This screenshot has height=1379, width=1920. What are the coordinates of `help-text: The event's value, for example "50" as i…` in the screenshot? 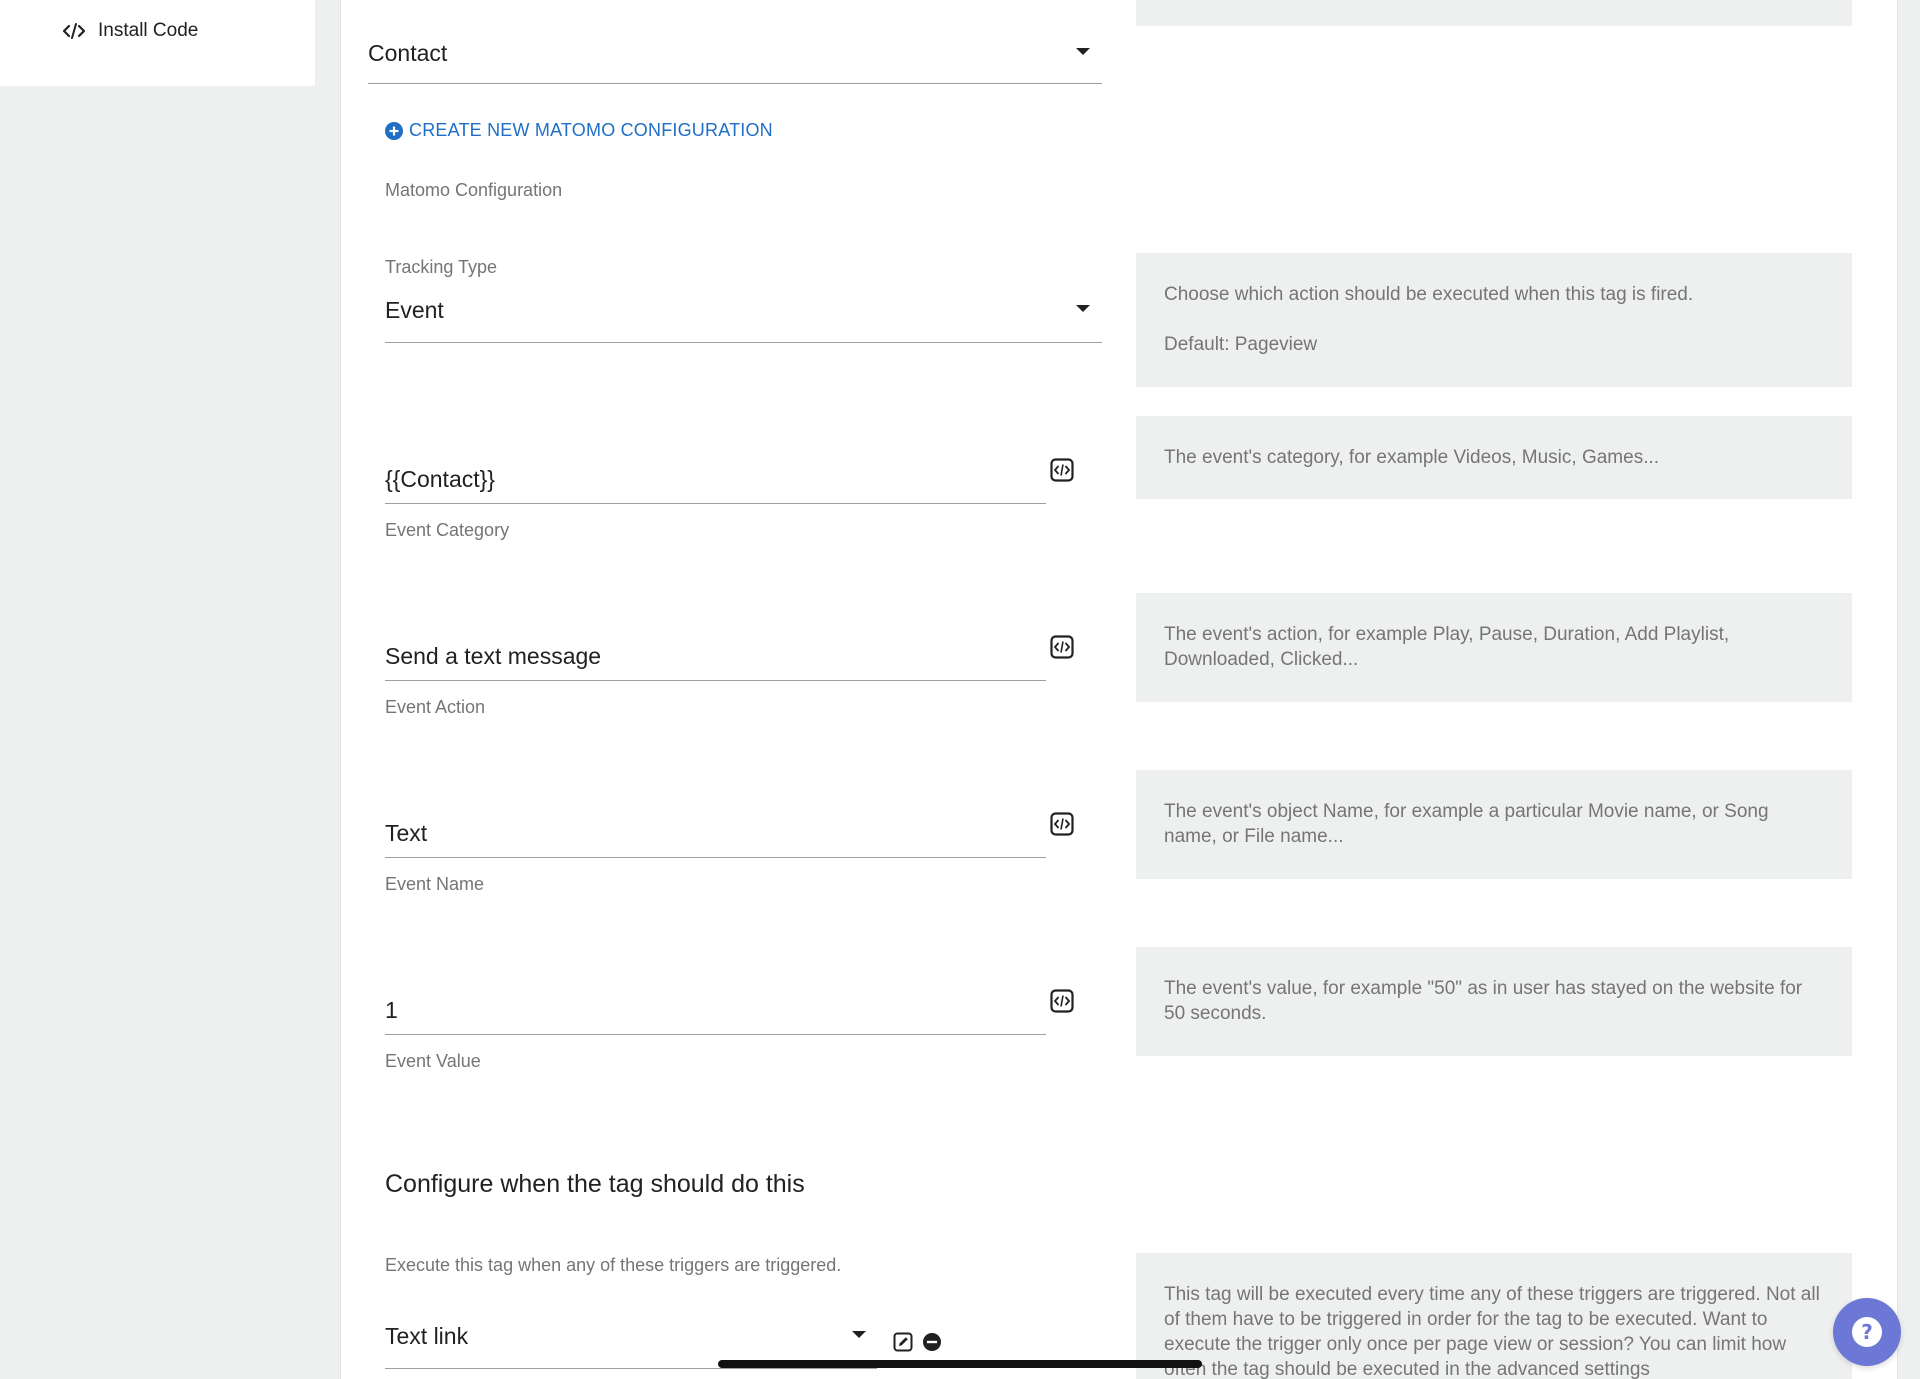 It's located at (1483, 1001).